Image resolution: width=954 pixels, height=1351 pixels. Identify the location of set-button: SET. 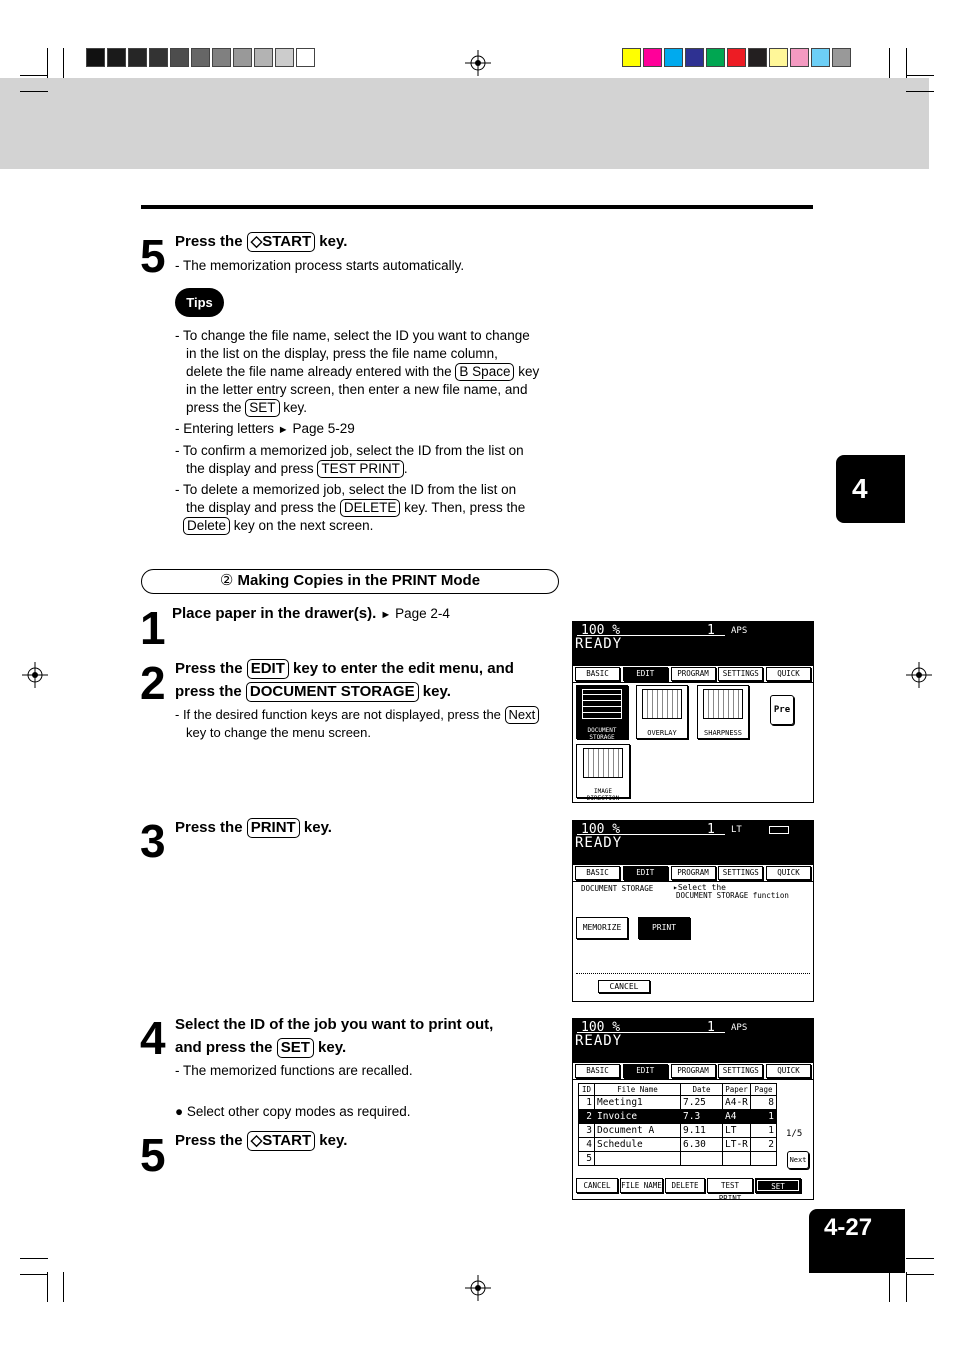
(778, 1185).